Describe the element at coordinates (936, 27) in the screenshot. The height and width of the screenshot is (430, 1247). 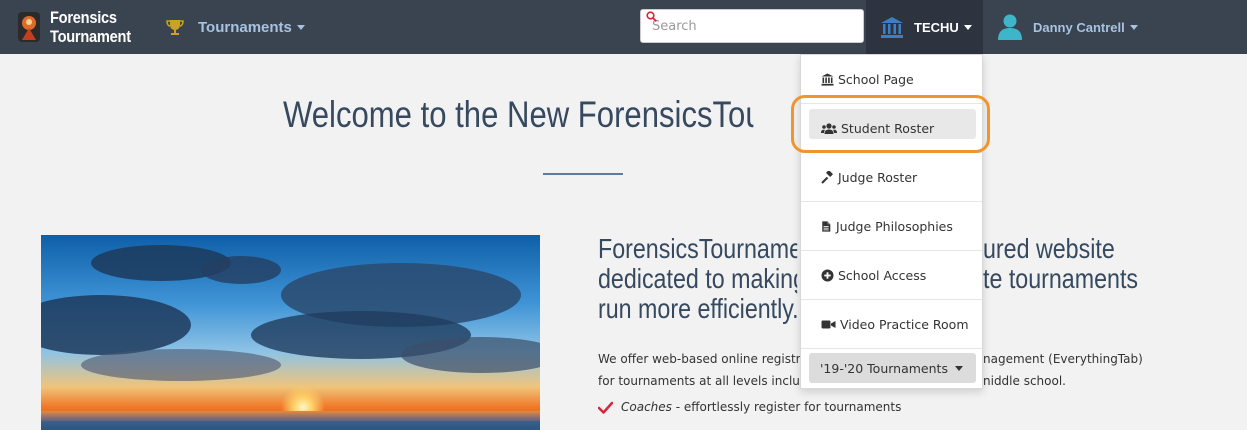
I see `school-label: TECHU` at that location.